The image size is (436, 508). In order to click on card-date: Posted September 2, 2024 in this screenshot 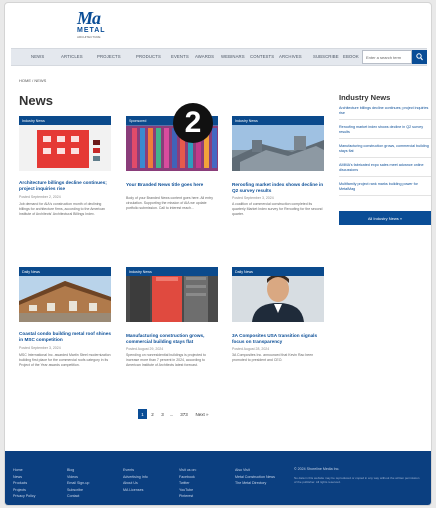, I will do `click(40, 197)`.